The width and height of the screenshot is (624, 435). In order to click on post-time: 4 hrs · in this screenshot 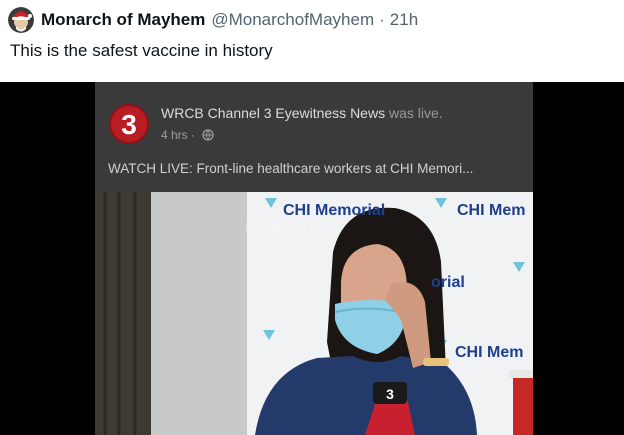, I will do `click(187, 135)`.